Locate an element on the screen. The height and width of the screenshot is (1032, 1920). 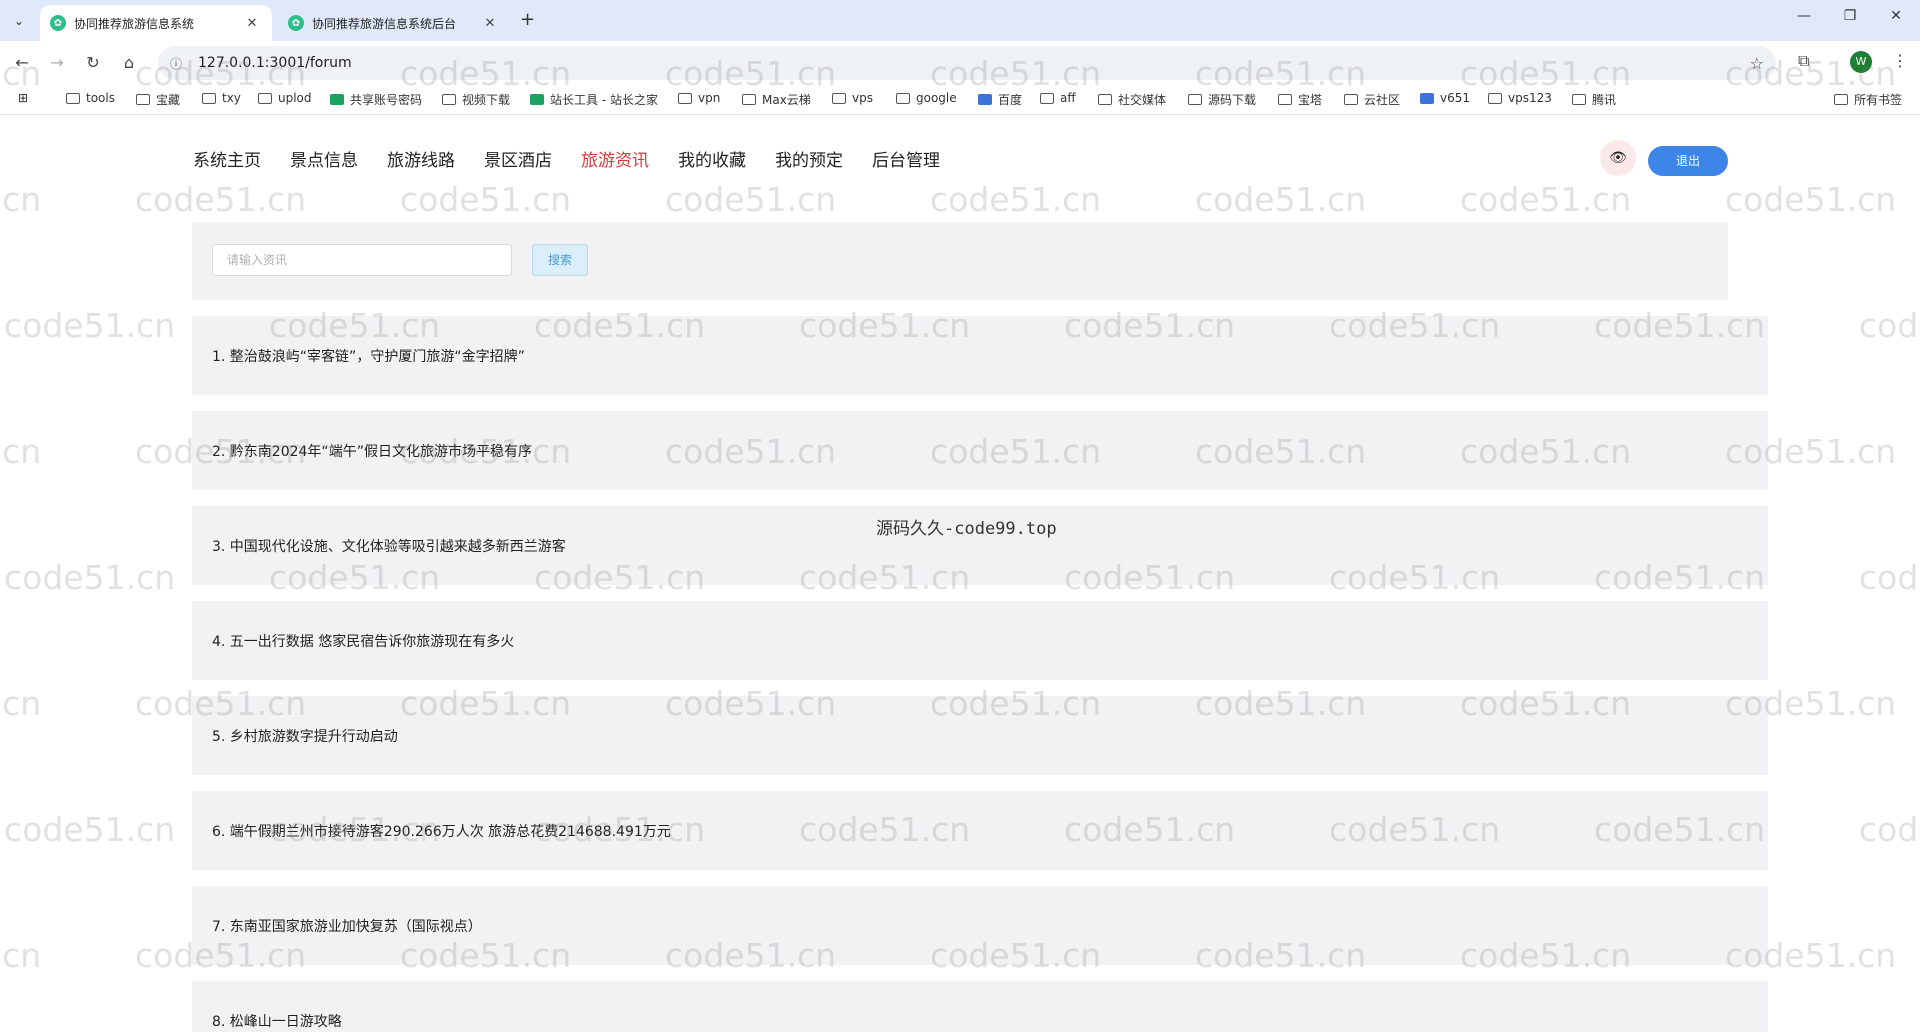
address-bar: ⓘ 127.0.0.1:3001/forum ☆ is located at coordinates (967, 63).